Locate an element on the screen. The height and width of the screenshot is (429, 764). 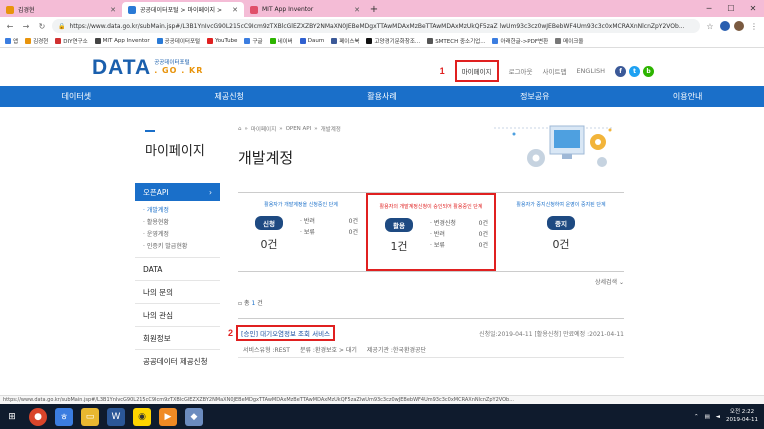
sidebar-submenu: · 개발계정 · 활용현황 · 운영계정 · 인증키 발급현황 is located at coordinates (177, 229).